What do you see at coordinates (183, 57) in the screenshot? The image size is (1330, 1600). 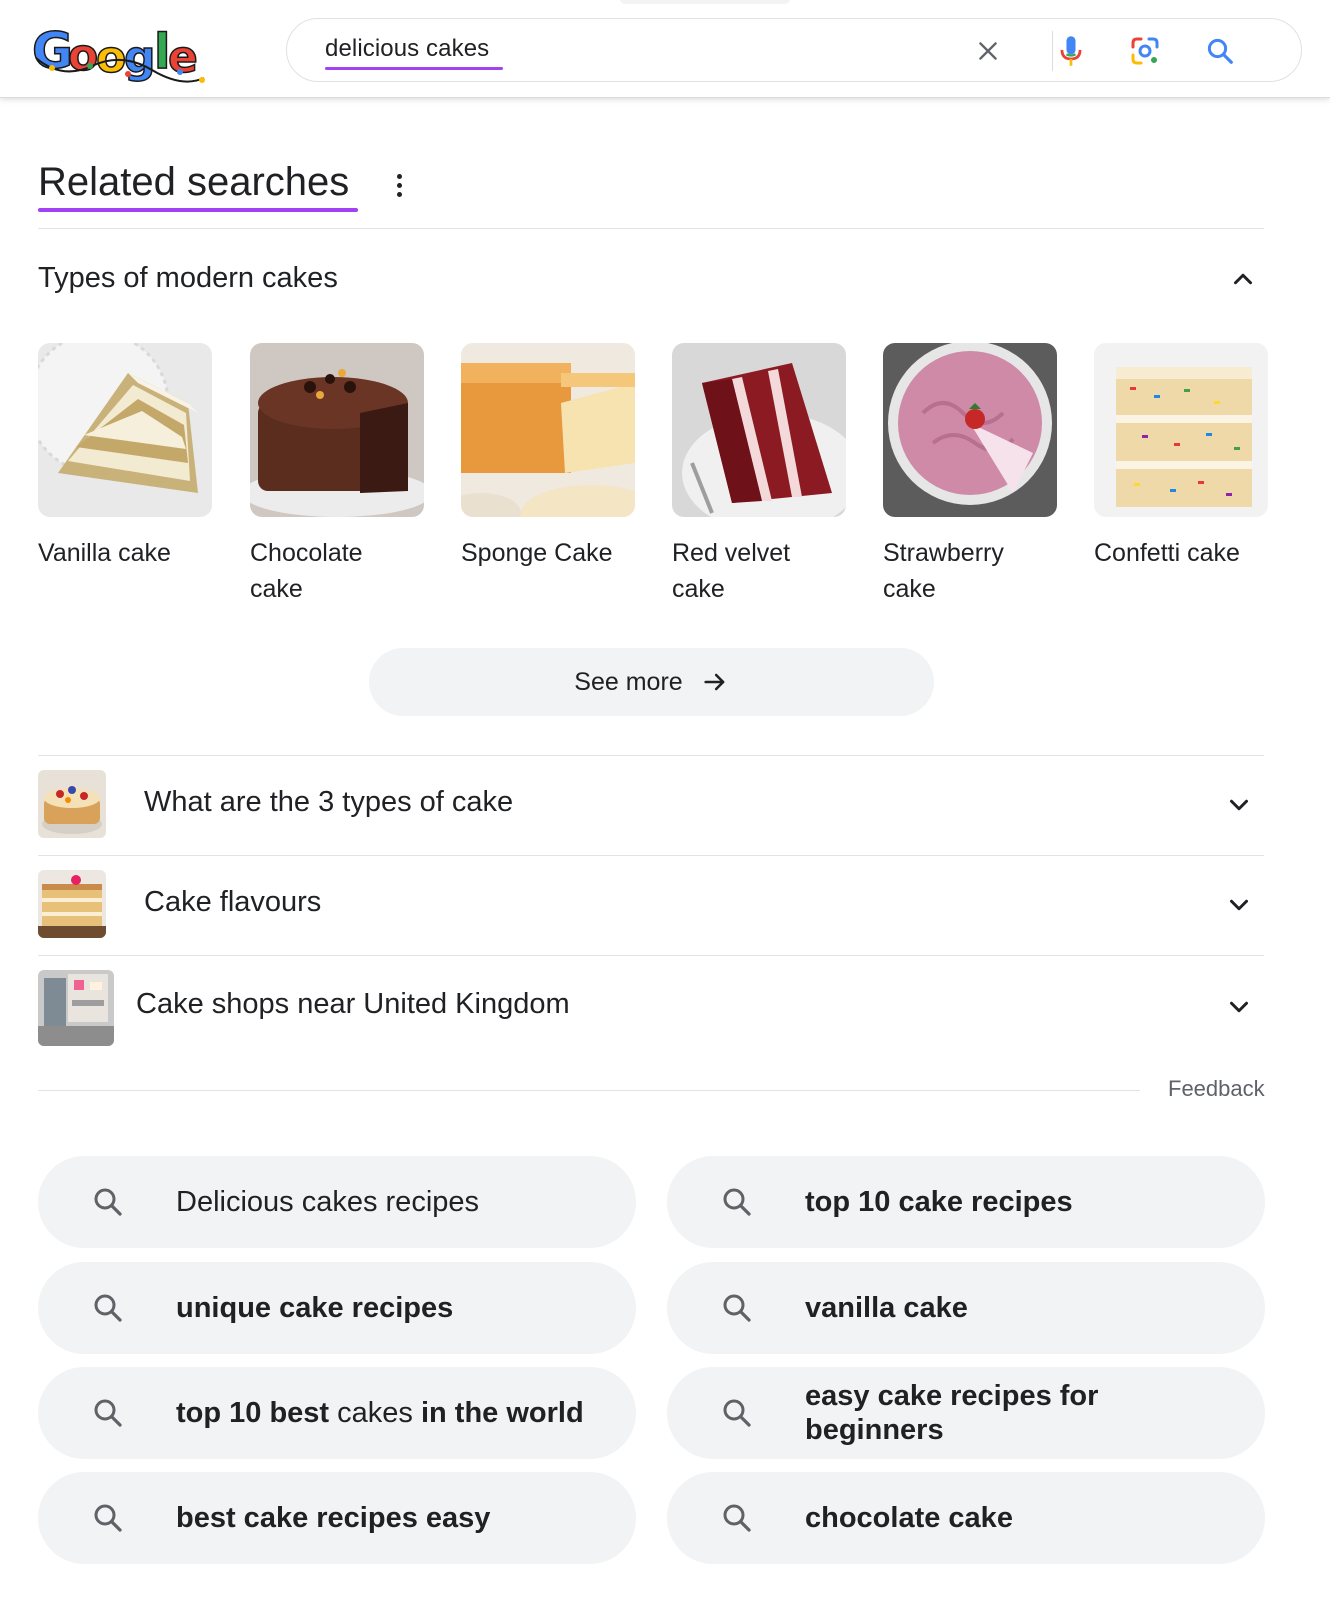 I see `svg-text: e` at bounding box center [183, 57].